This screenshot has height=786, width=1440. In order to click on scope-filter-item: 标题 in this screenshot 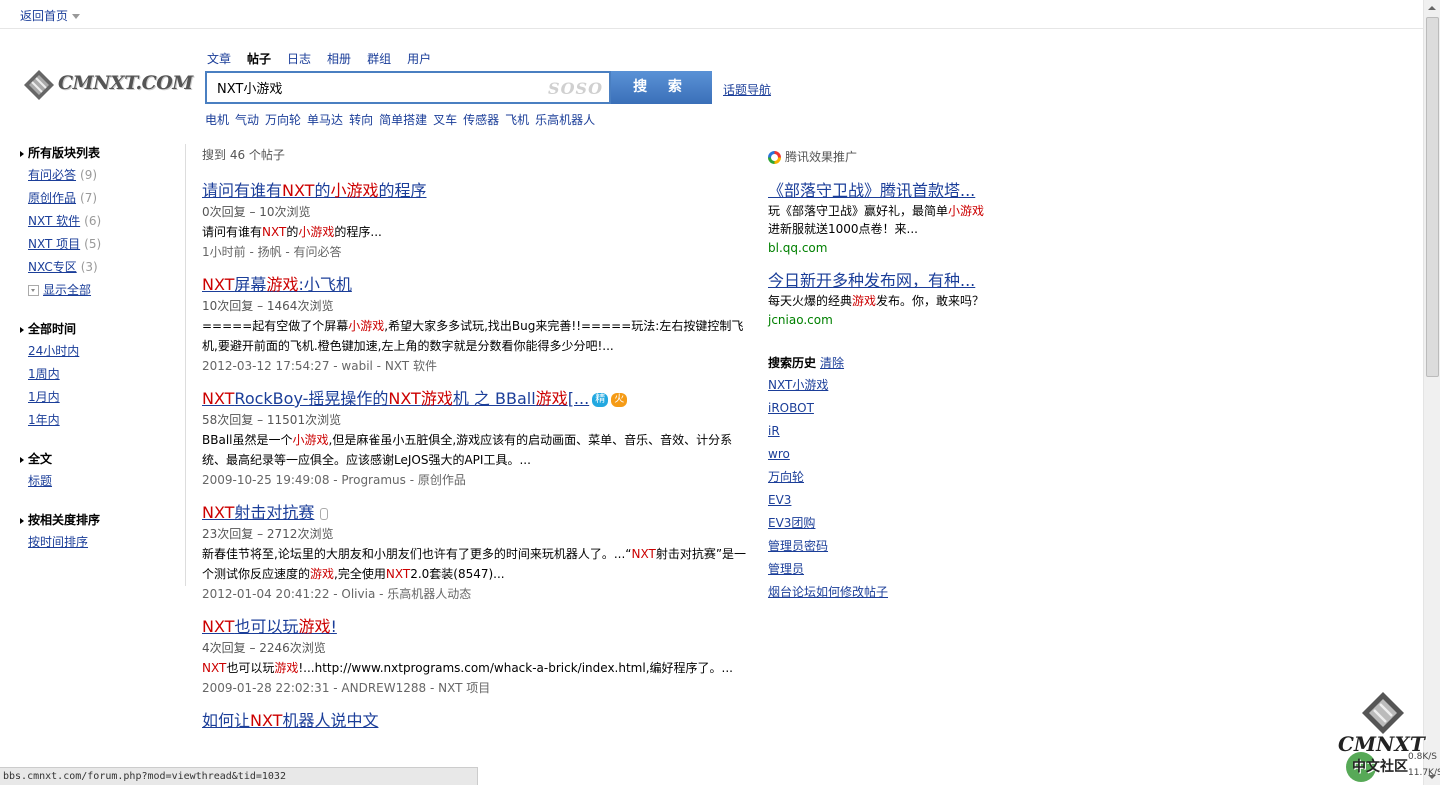, I will do `click(105, 481)`.